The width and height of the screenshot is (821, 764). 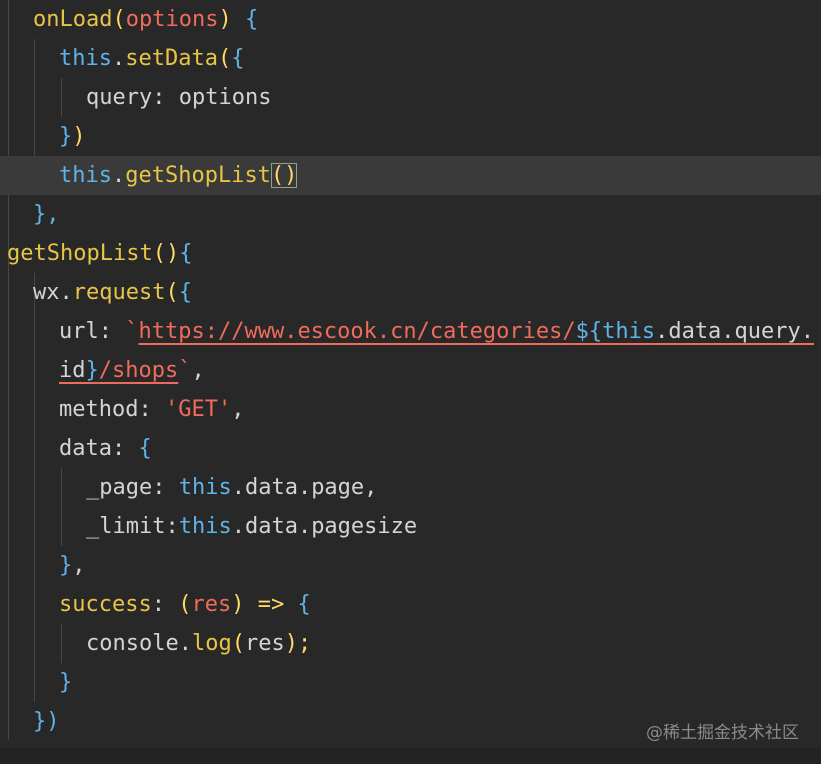 What do you see at coordinates (46, 292) in the screenshot?
I see `code-token: wx` at bounding box center [46, 292].